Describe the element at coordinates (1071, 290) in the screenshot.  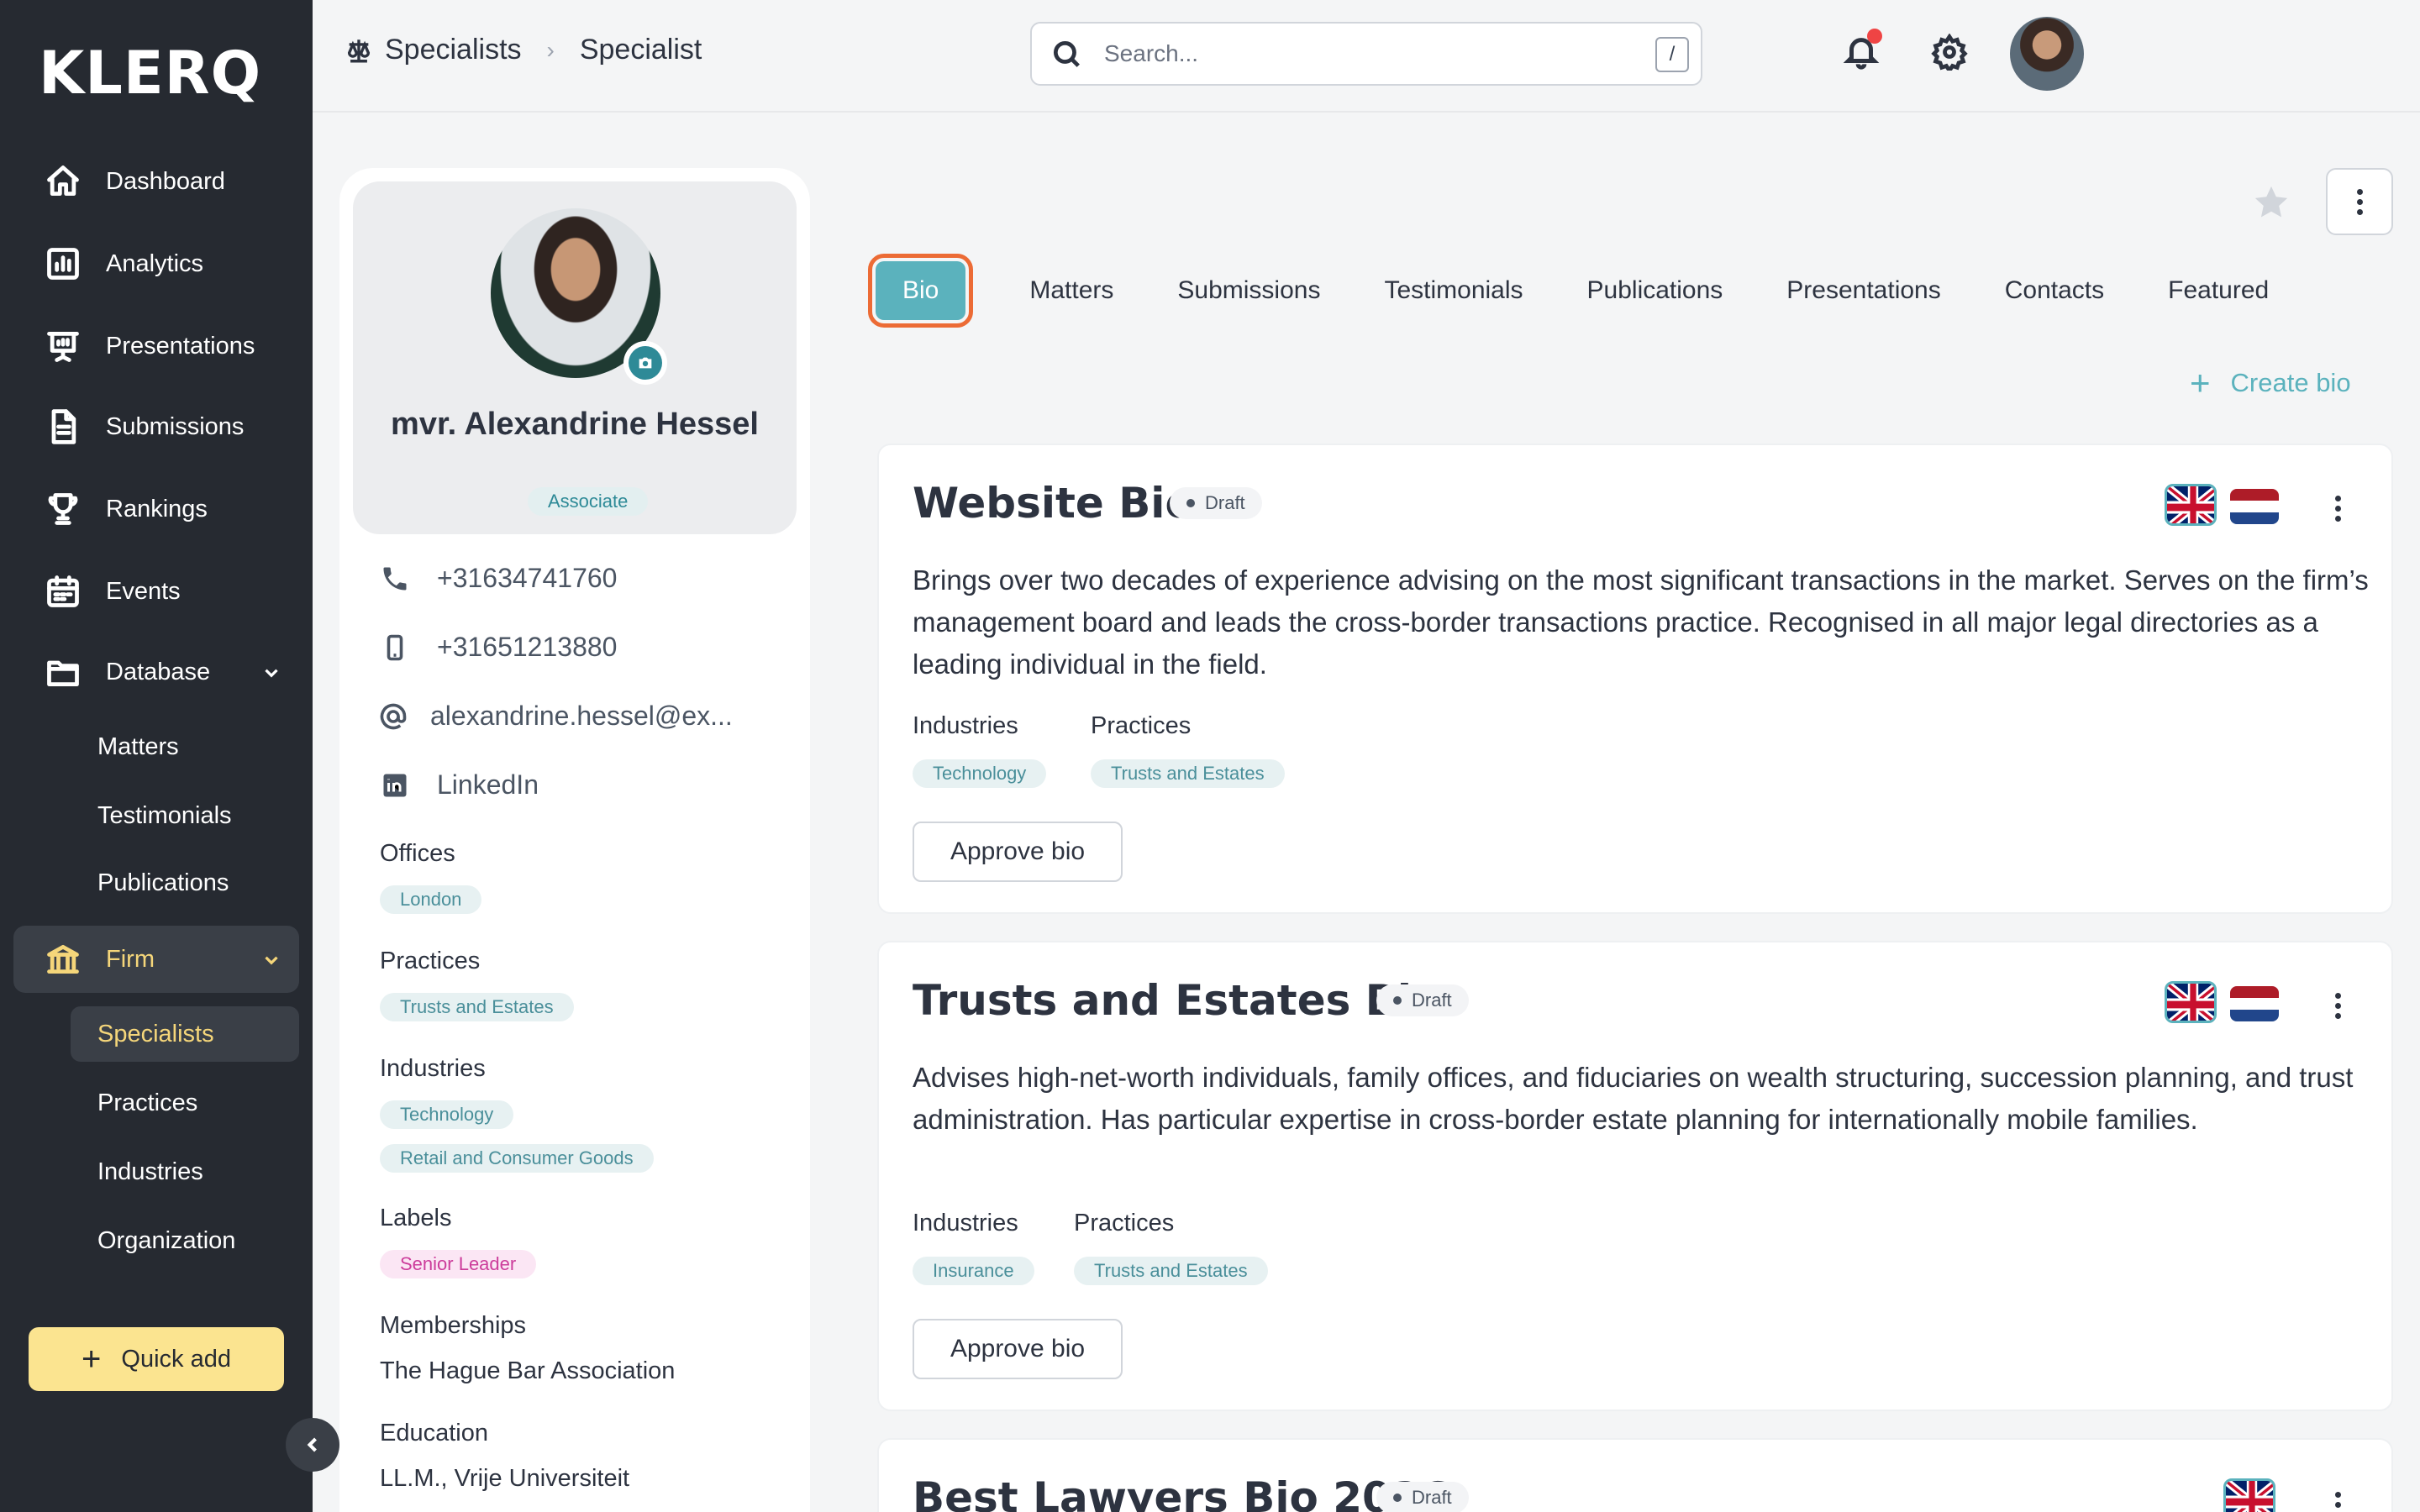
I see `tab-matters: Matters` at that location.